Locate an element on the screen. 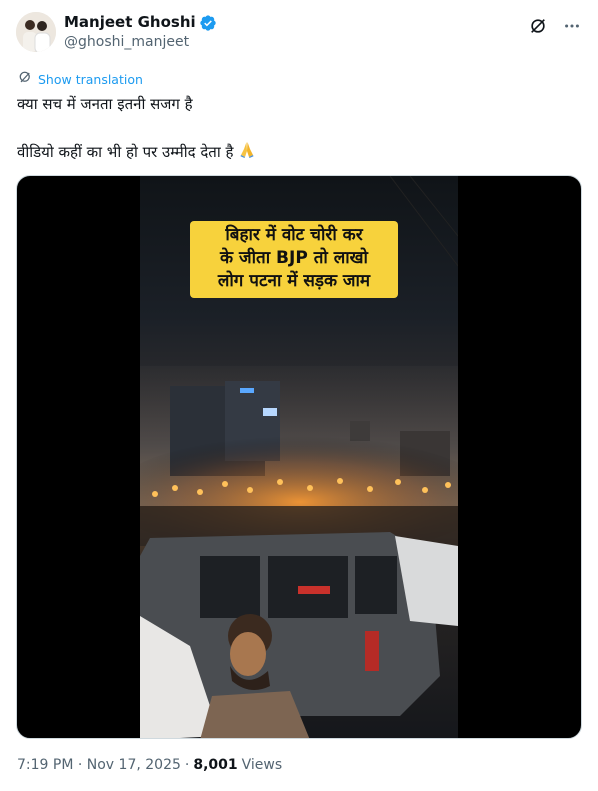  show-translation-label: Show translation is located at coordinates (90, 79).